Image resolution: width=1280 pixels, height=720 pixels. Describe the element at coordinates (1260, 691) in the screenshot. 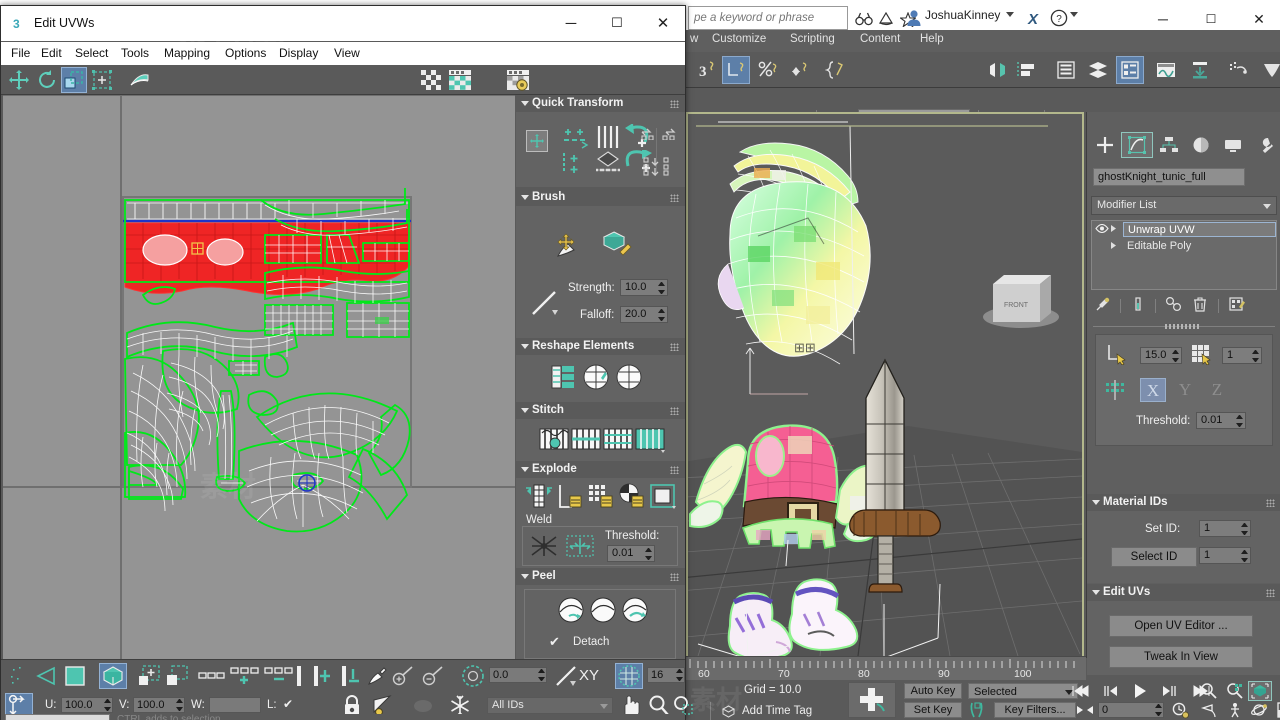

I see `zoom-extents-selected-icon` at that location.